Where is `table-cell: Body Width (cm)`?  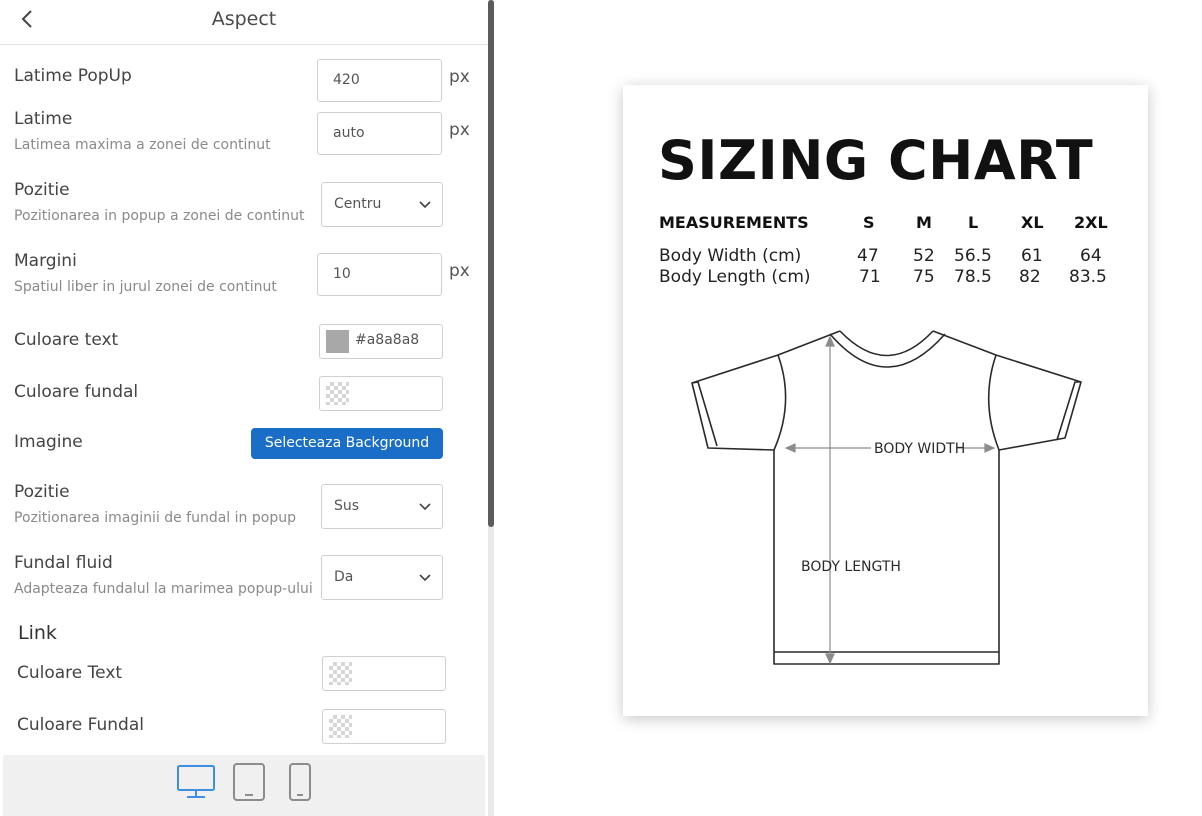
table-cell: Body Width (cm) is located at coordinates (730, 256).